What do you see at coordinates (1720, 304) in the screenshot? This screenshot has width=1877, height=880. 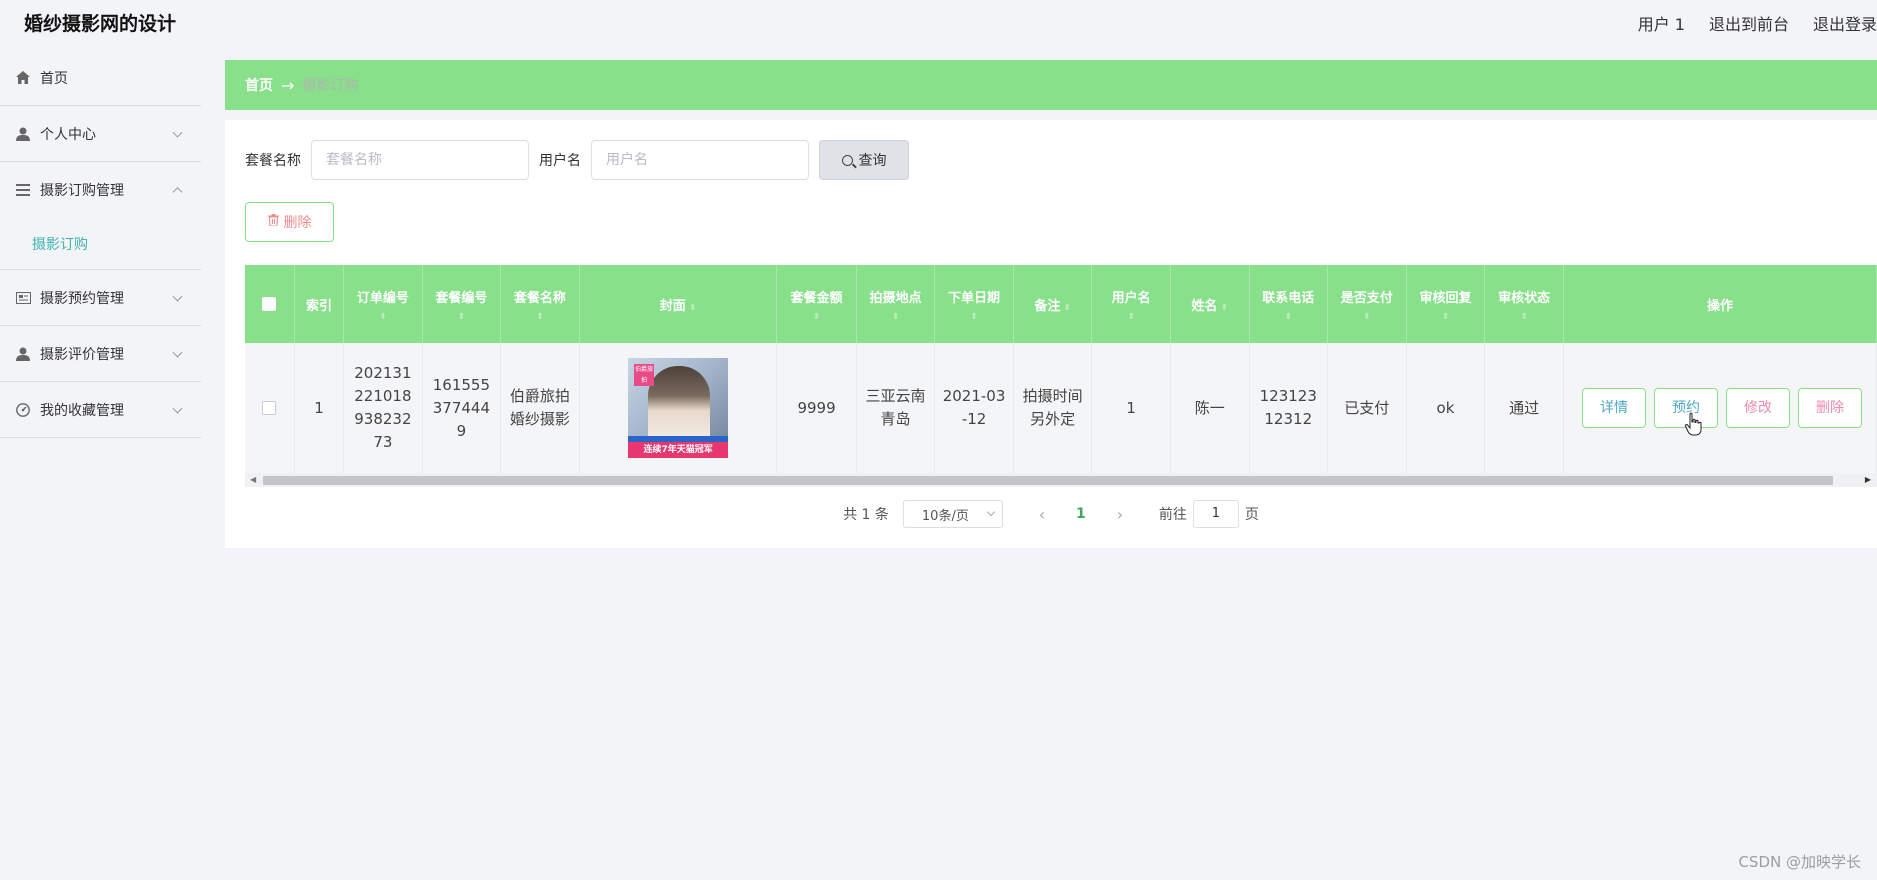 I see `column-header: 操作` at bounding box center [1720, 304].